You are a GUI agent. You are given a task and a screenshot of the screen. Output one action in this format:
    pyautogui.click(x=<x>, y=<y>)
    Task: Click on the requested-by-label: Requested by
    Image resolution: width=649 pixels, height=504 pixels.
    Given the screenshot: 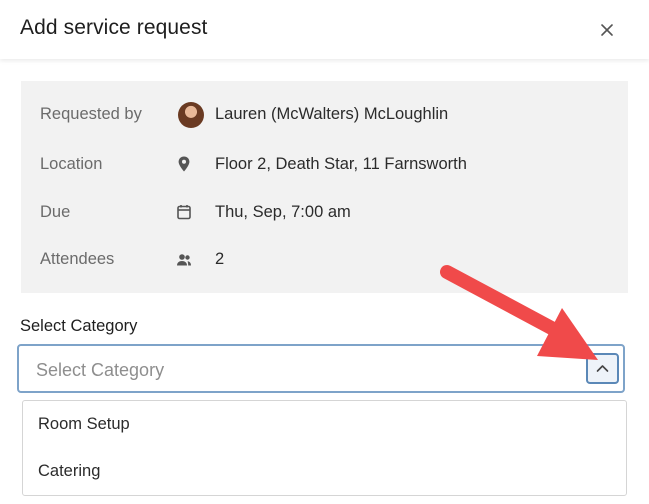 What is the action you would take?
    pyautogui.click(x=91, y=114)
    